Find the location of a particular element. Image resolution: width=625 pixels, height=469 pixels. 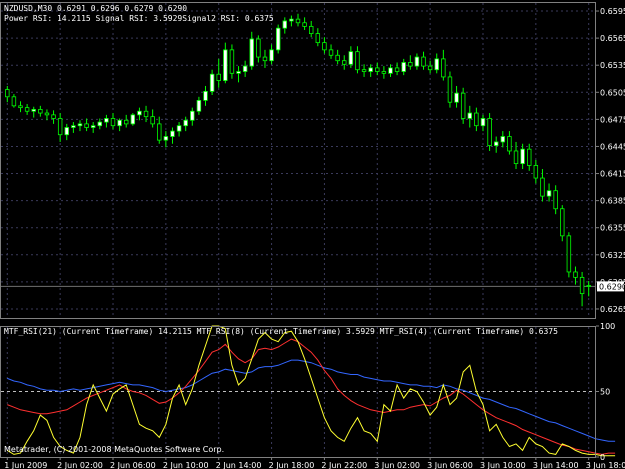

x-tick-label: 3 Jun 14:00 is located at coordinates (556, 465).